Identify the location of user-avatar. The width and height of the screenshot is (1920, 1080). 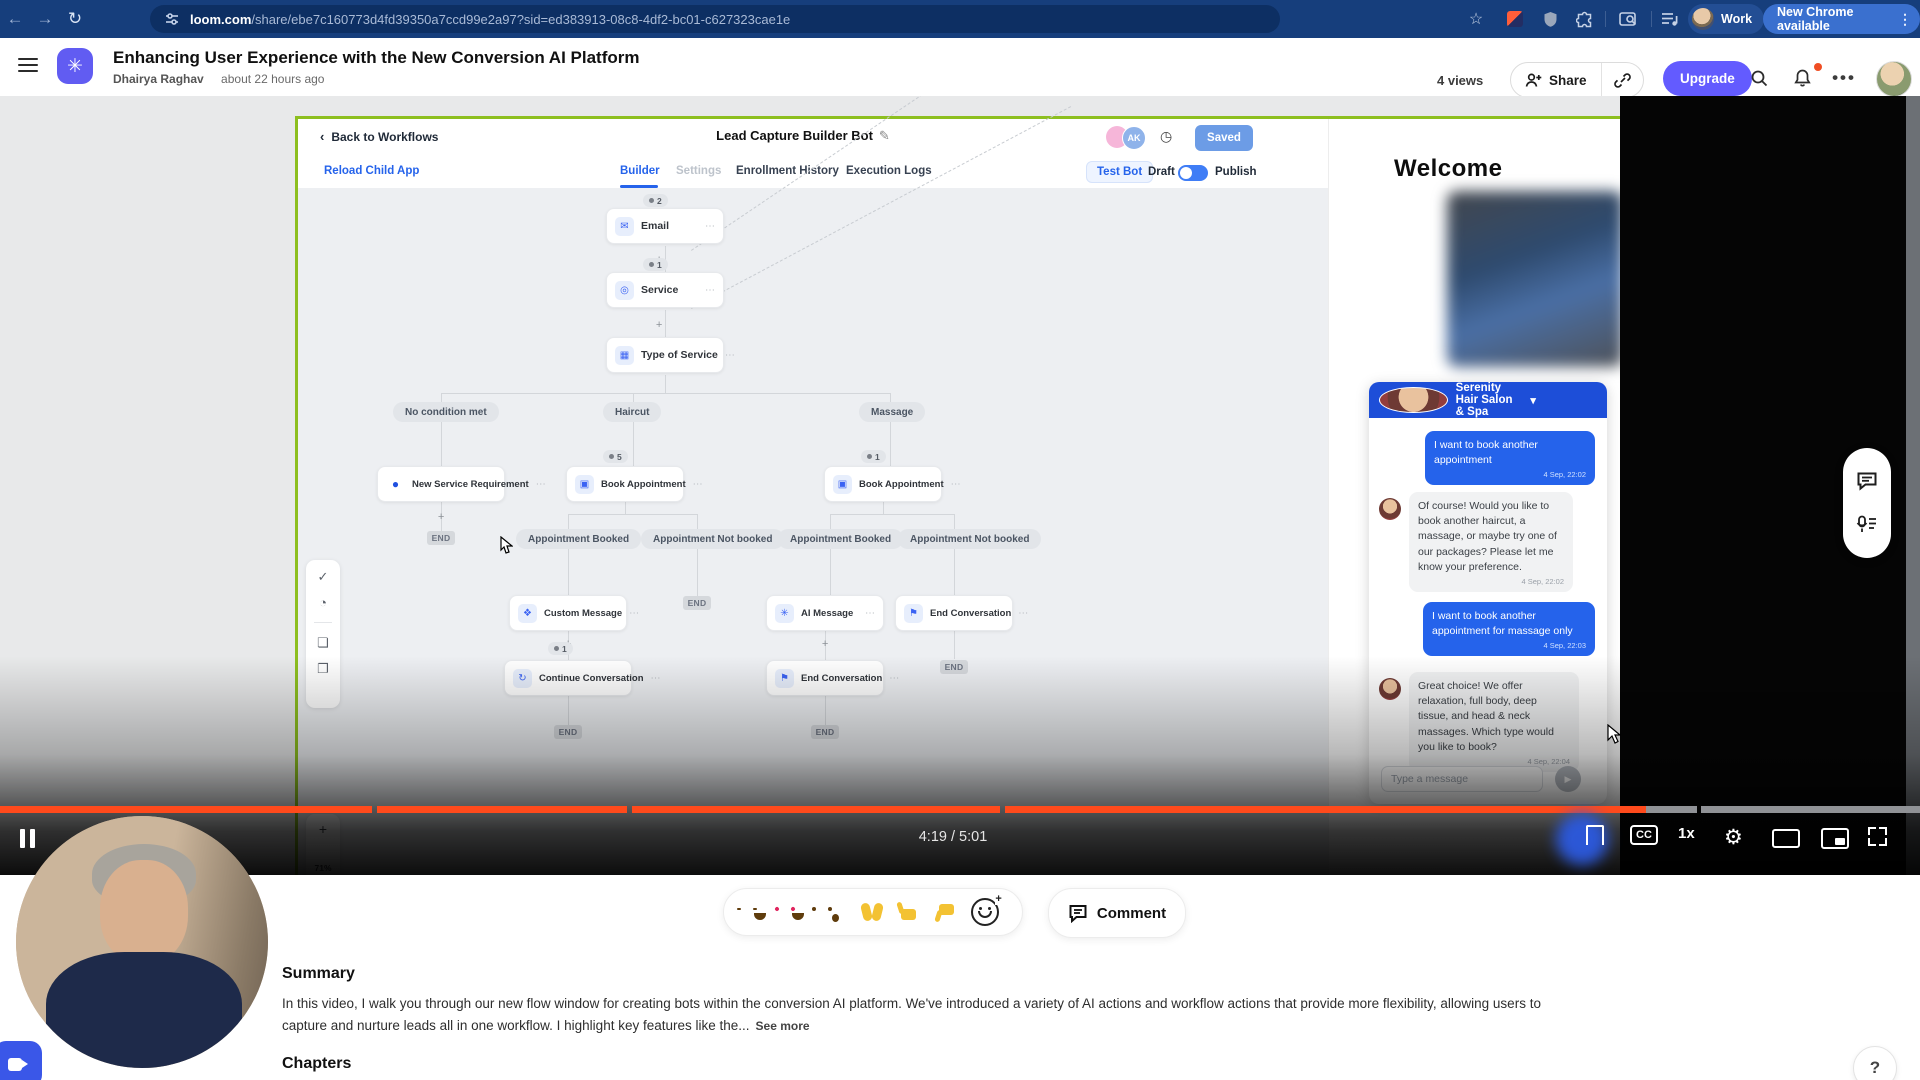
(1894, 79).